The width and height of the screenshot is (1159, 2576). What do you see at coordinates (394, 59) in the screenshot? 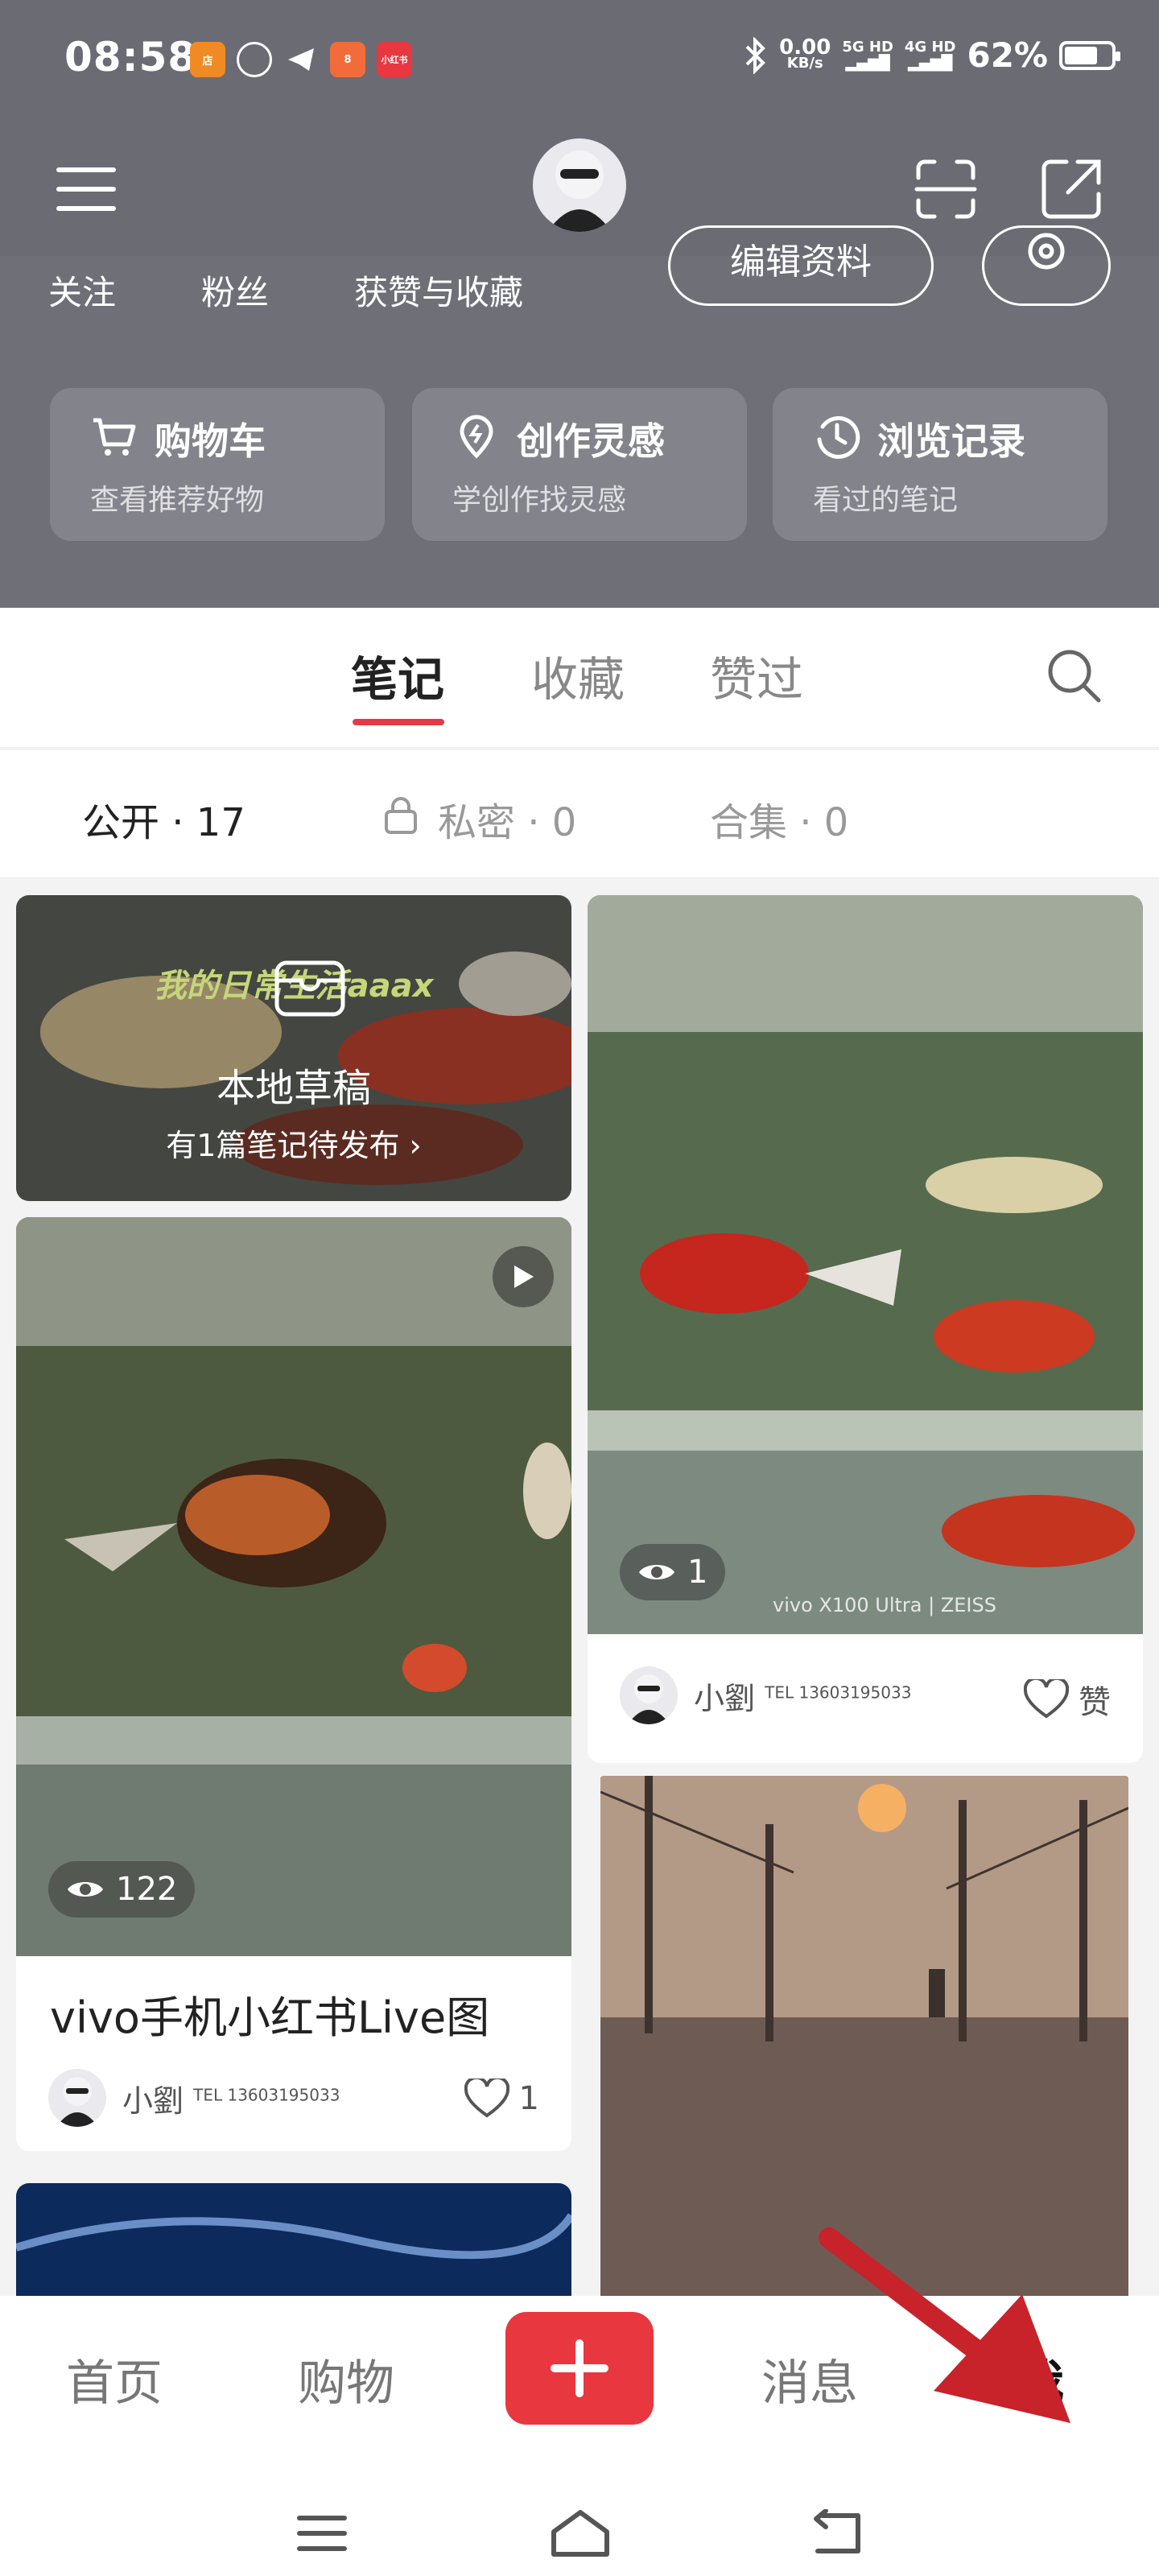
I see `xiaohongshu-icon: 小红书` at bounding box center [394, 59].